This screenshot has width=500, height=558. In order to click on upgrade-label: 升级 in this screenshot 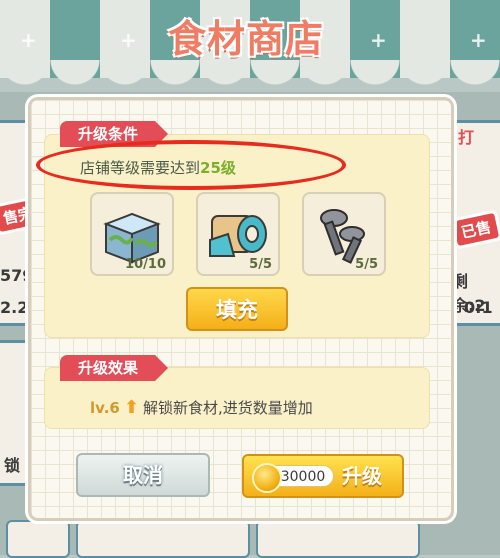, I will do `click(362, 476)`.